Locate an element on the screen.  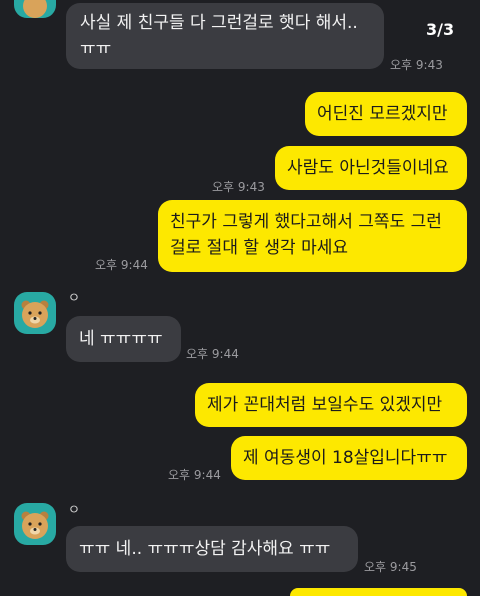
outgoing-message: 제가 꼰대처럼 보일수도 있겠지만 is located at coordinates (331, 405).